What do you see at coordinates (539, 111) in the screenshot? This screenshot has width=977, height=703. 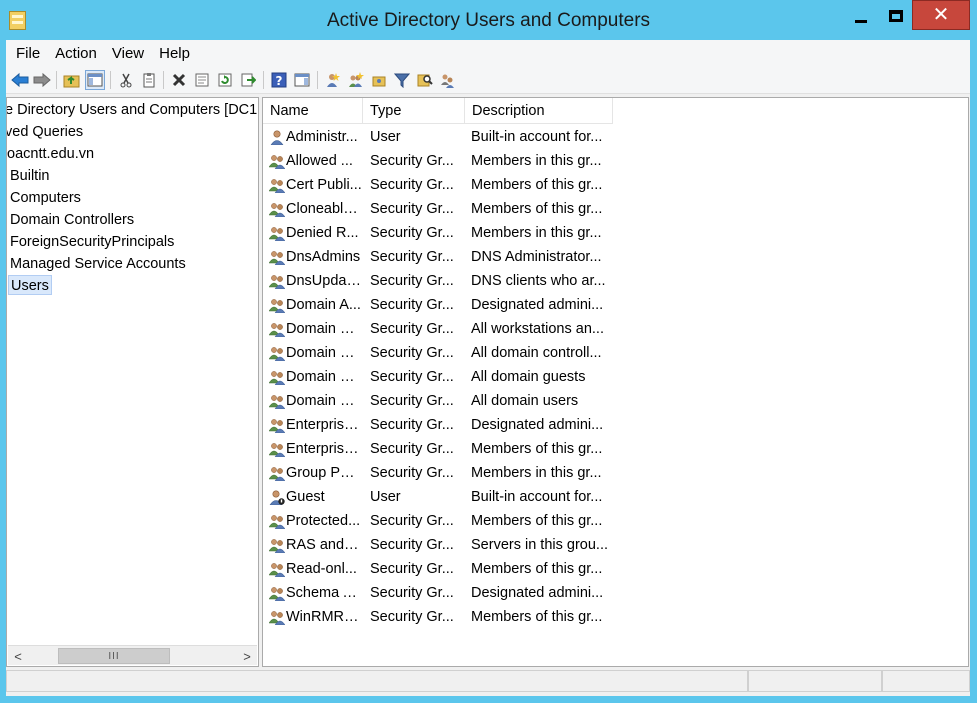 I see `column-header-description: Description` at bounding box center [539, 111].